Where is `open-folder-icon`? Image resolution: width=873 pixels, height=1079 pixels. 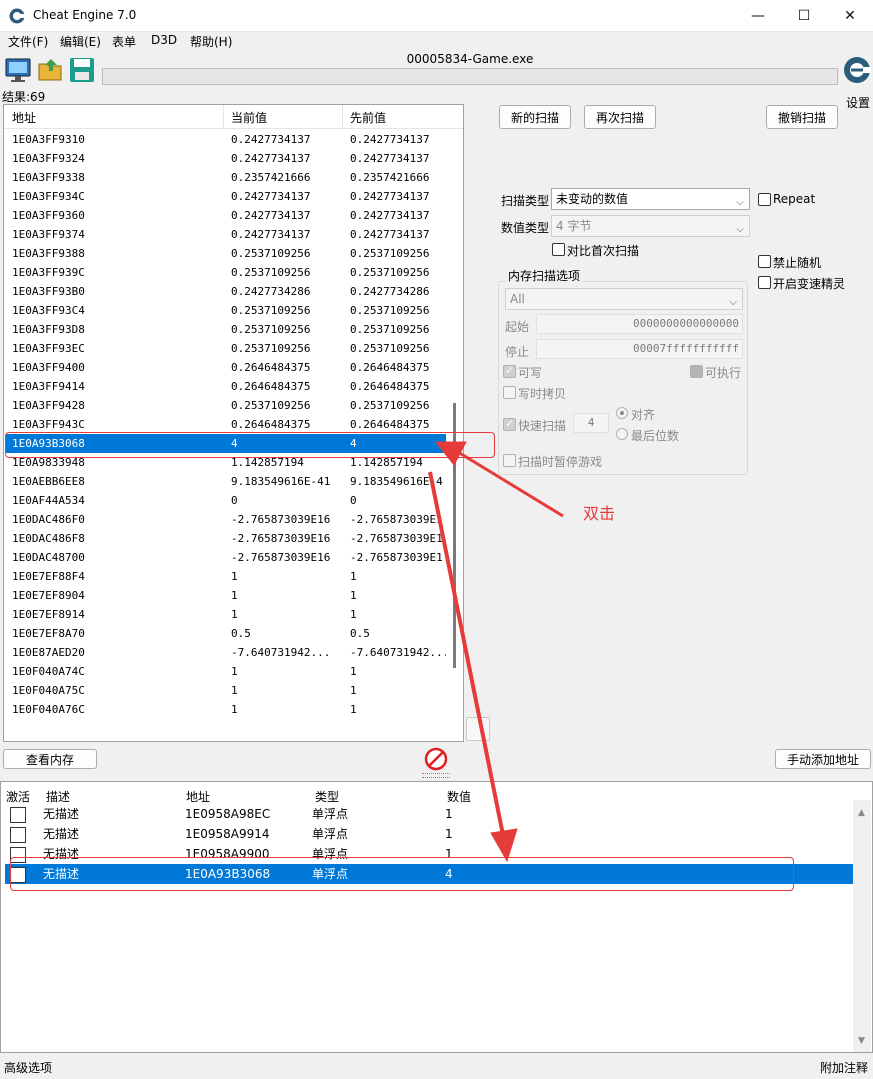 open-folder-icon is located at coordinates (51, 70).